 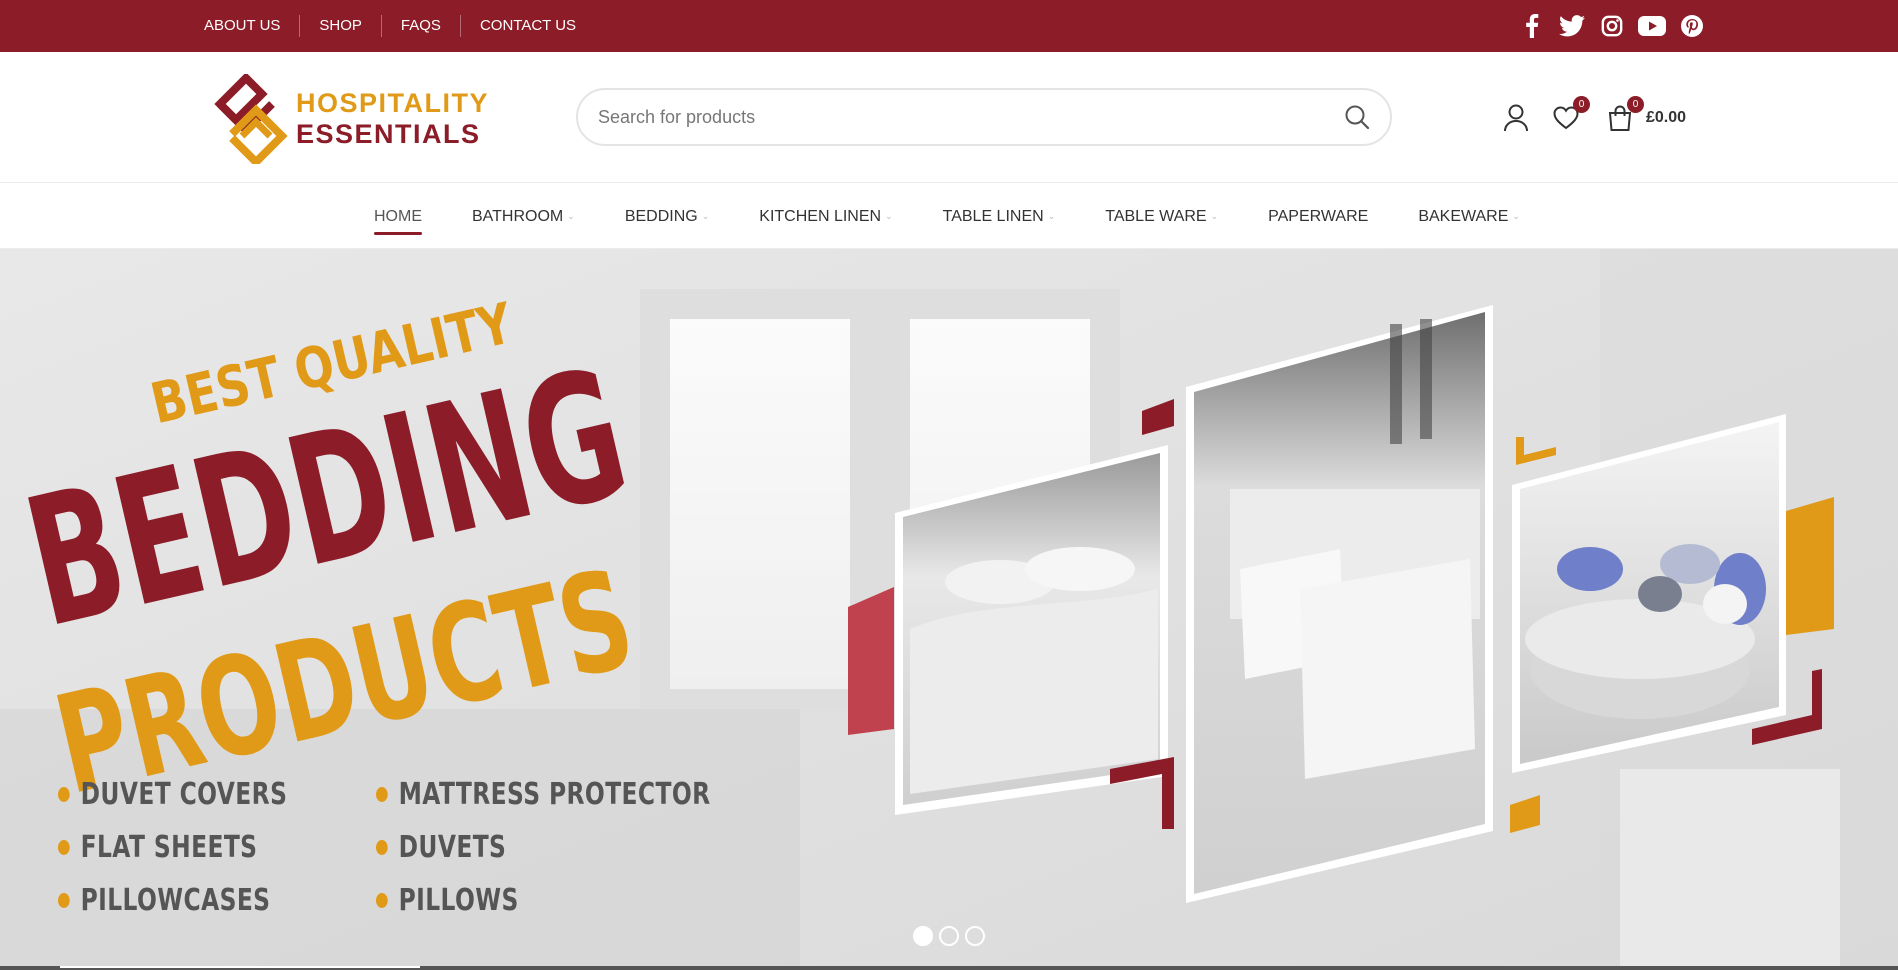 I want to click on top-bar: ABOUT US SHOP FAQS CONTACT US, so click(x=949, y=26).